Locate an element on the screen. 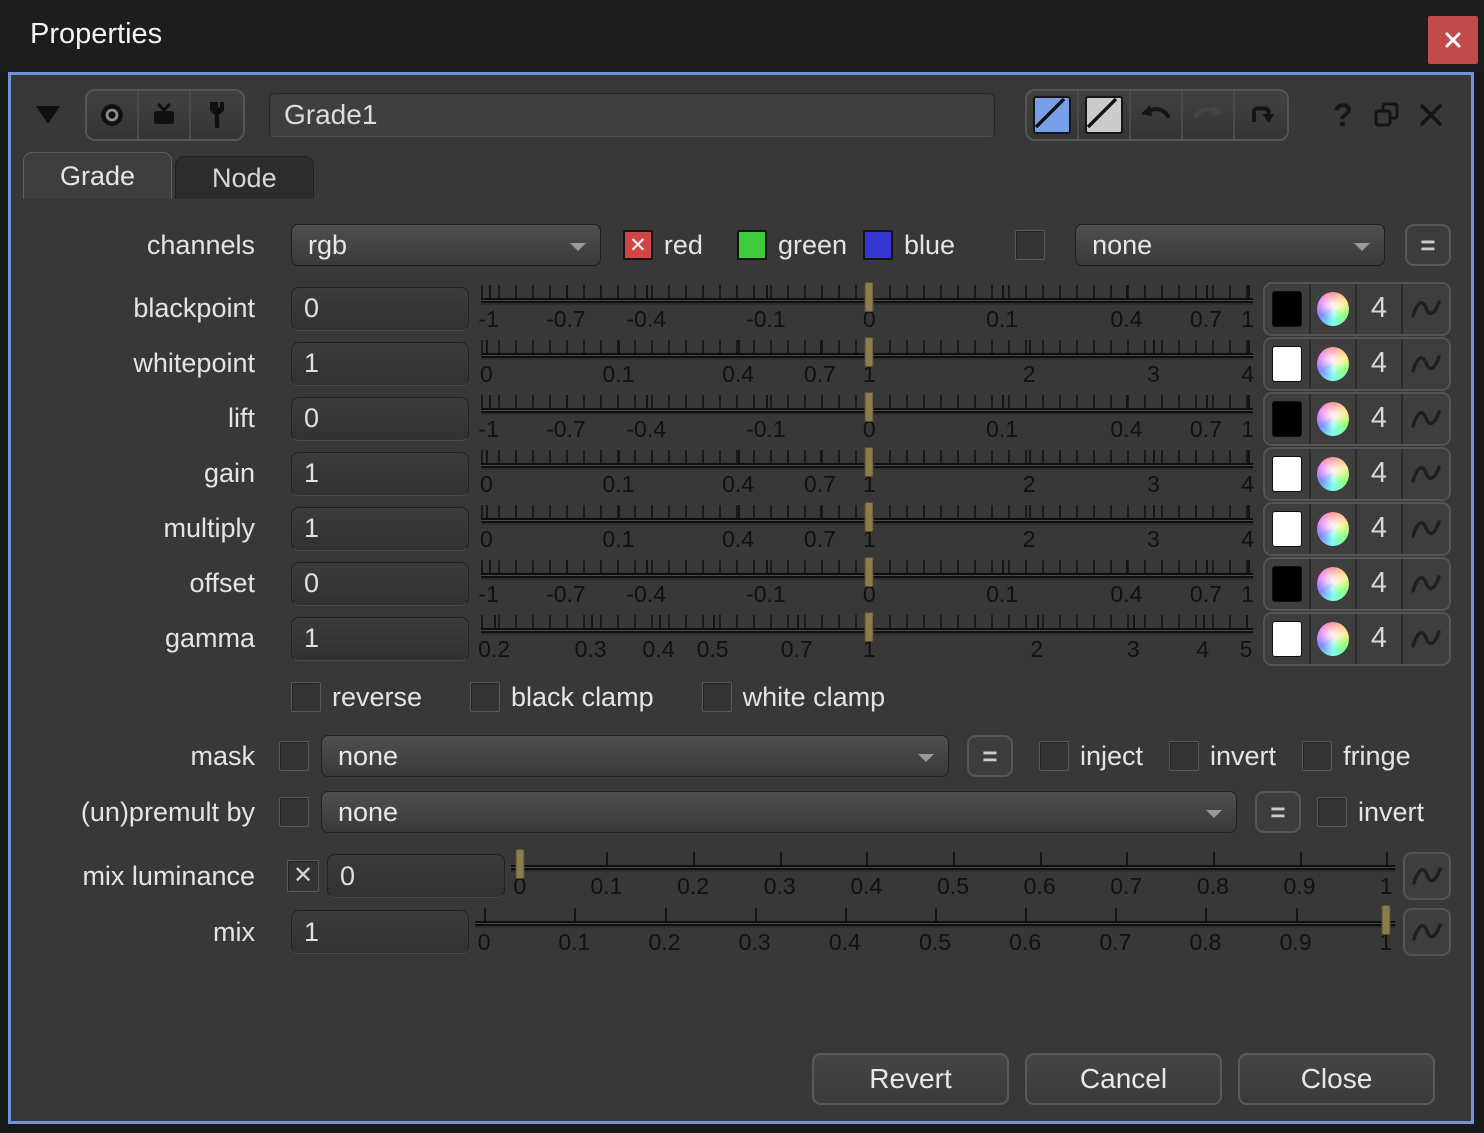  mask-checkbox is located at coordinates (294, 756).